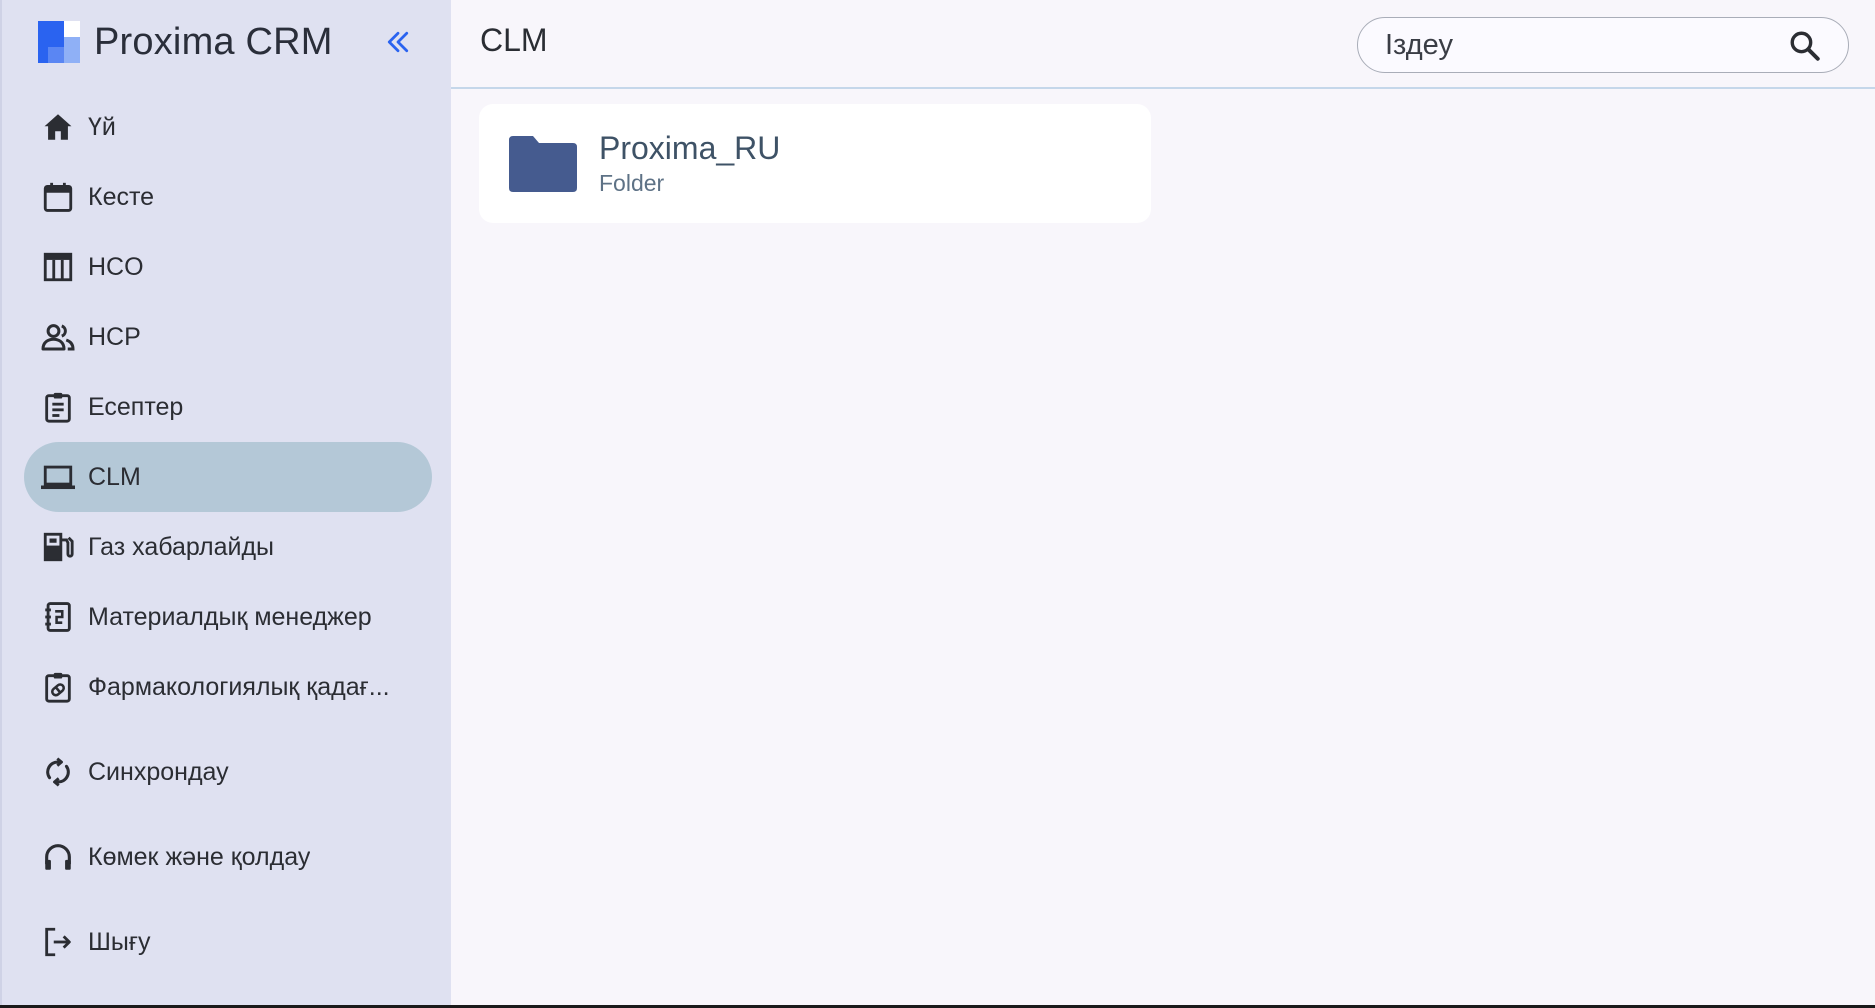  Describe the element at coordinates (1805, 46) in the screenshot. I see `search-icon` at that location.